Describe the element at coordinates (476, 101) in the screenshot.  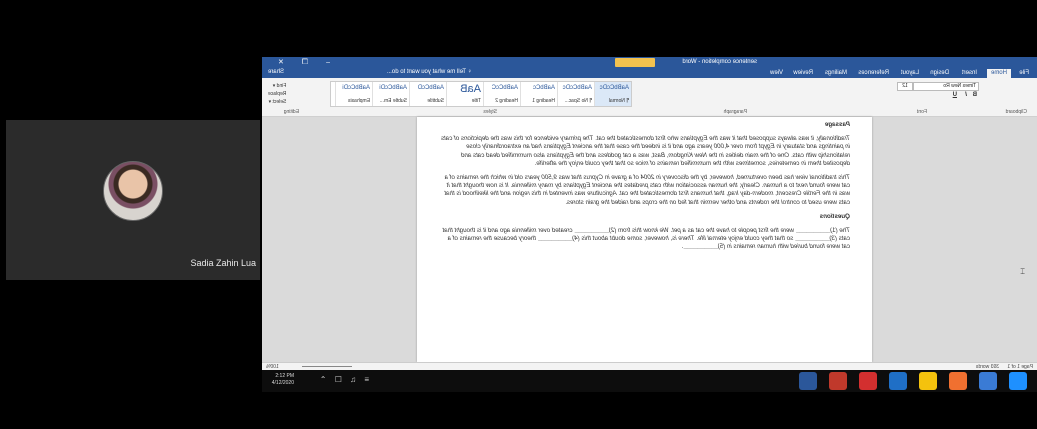
I see `style-name: Title` at that location.